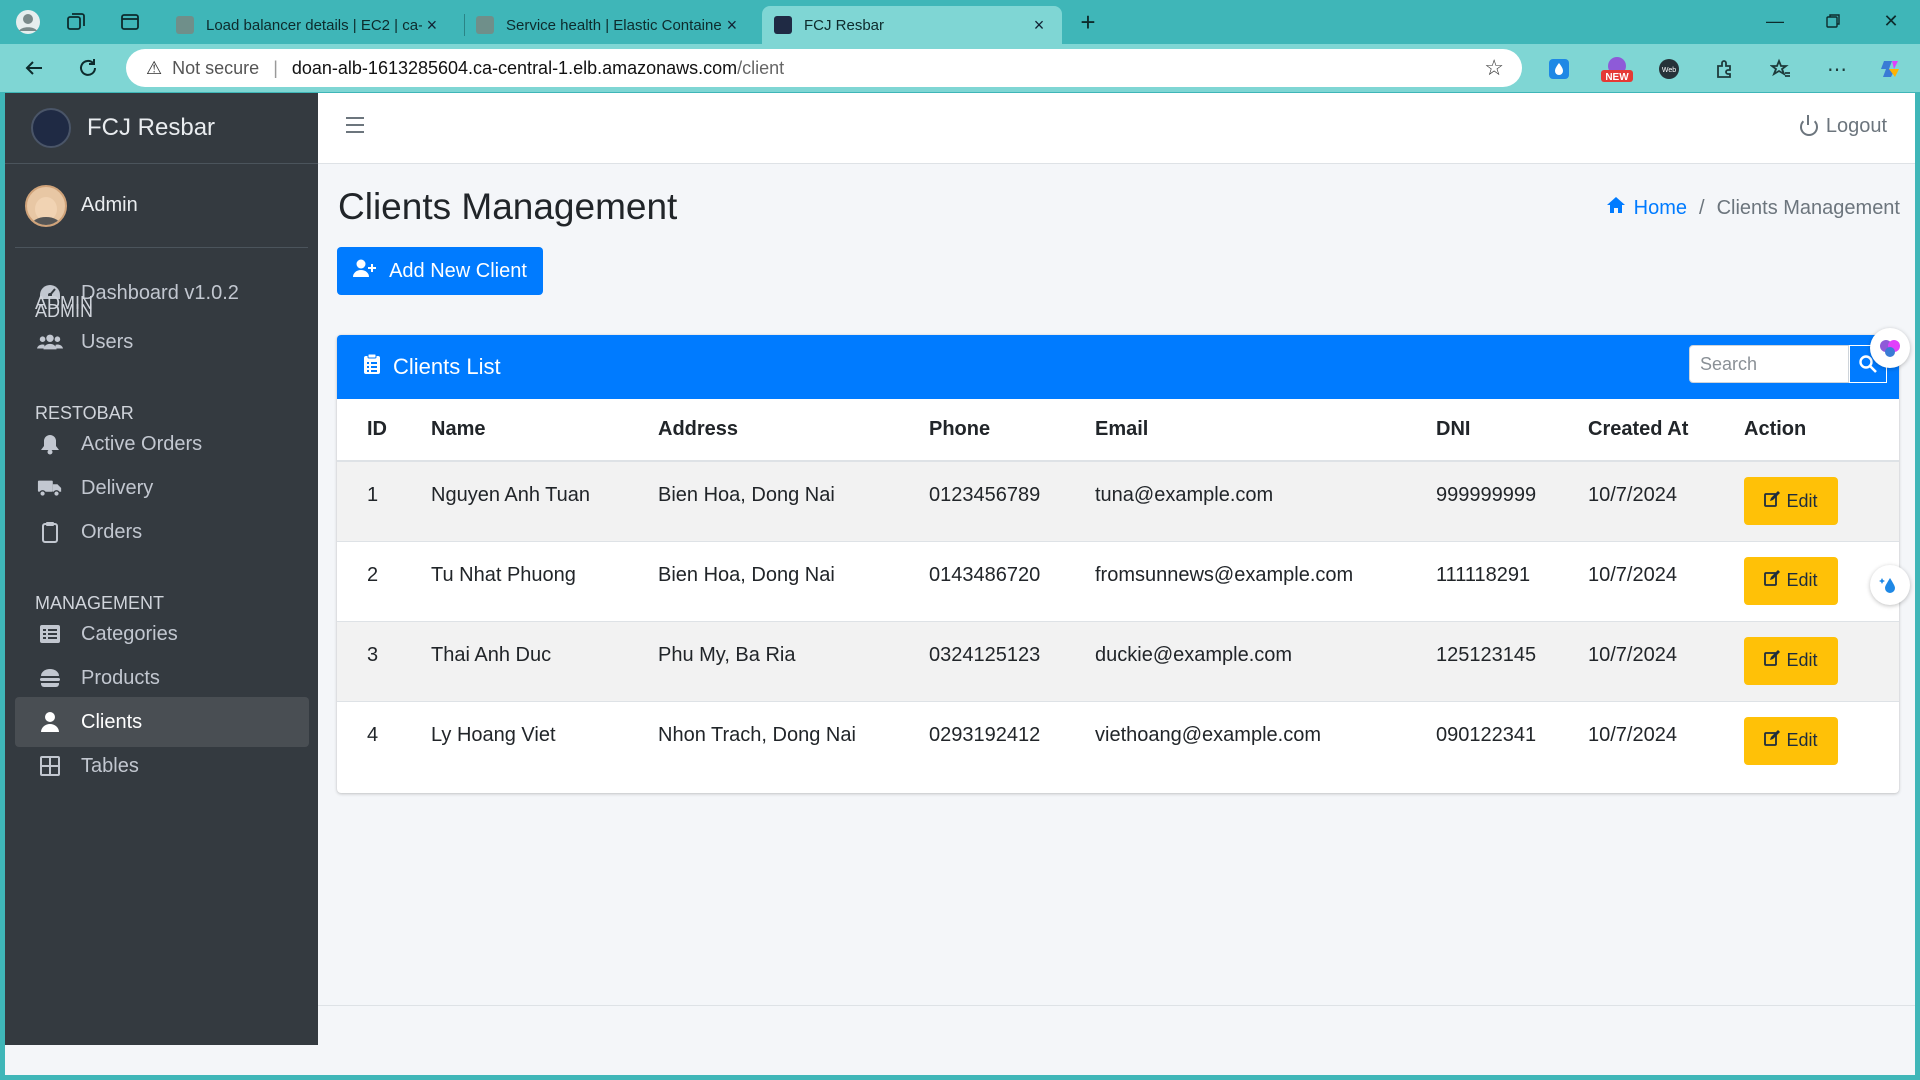  Describe the element at coordinates (50, 722) in the screenshot. I see `user-icon` at that location.